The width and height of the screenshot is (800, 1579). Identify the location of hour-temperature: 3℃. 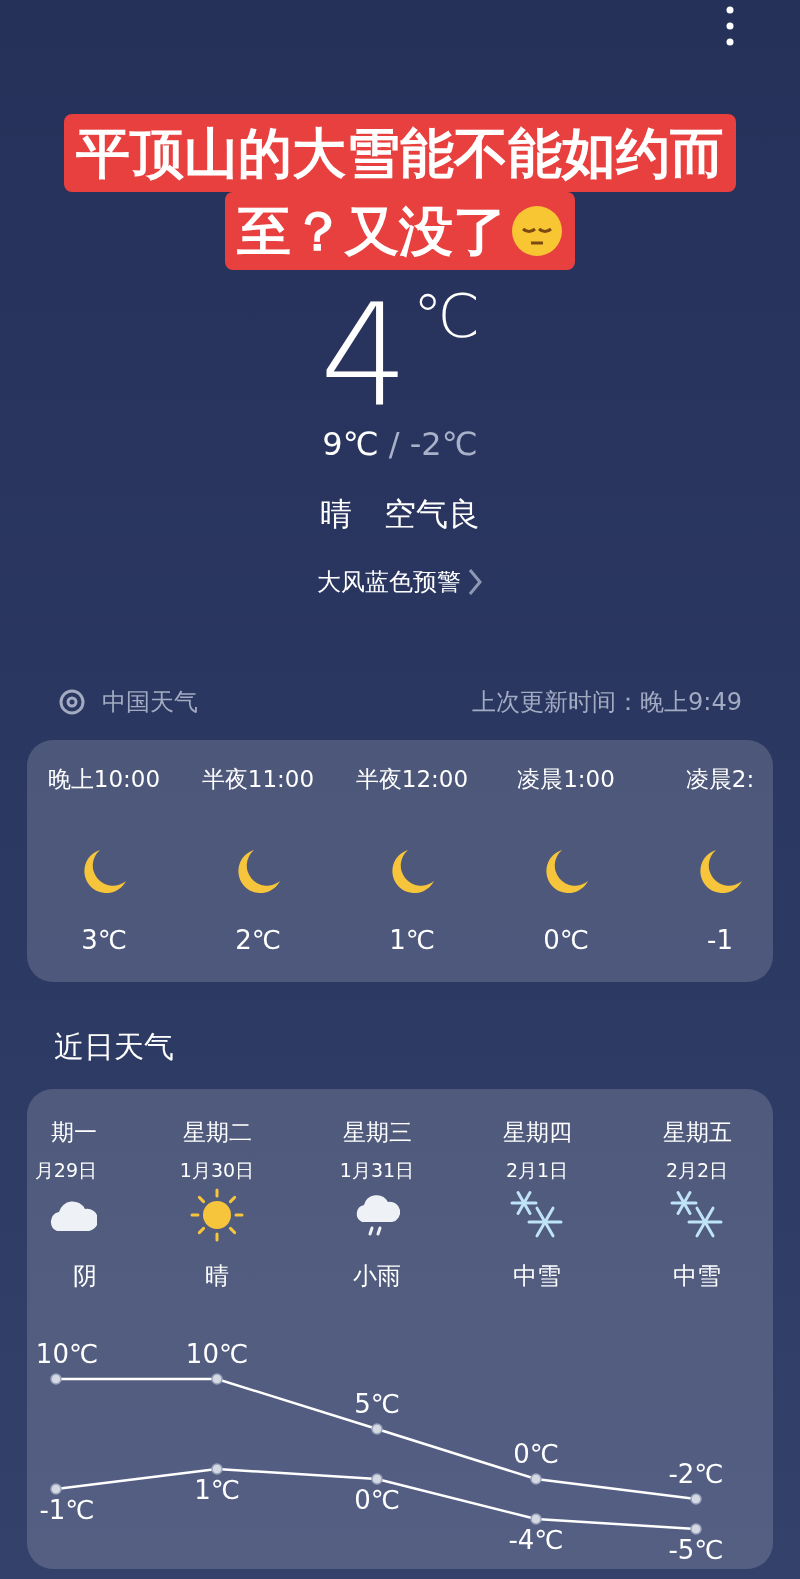
(104, 940).